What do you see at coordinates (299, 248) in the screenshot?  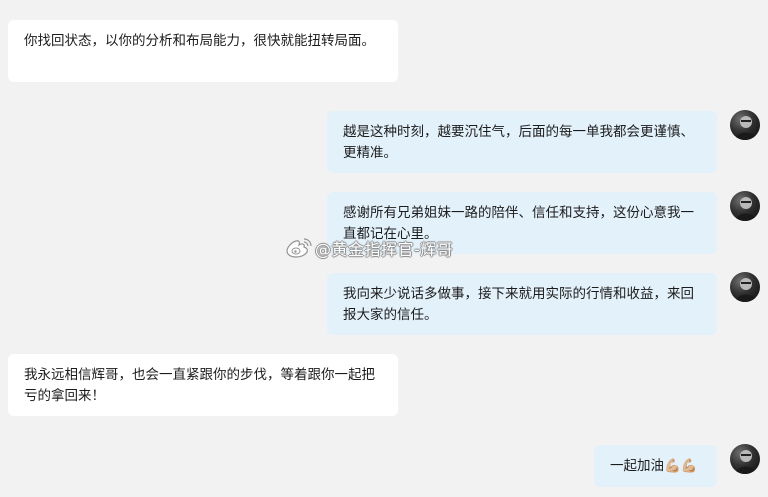 I see `weibo-logo-icon` at bounding box center [299, 248].